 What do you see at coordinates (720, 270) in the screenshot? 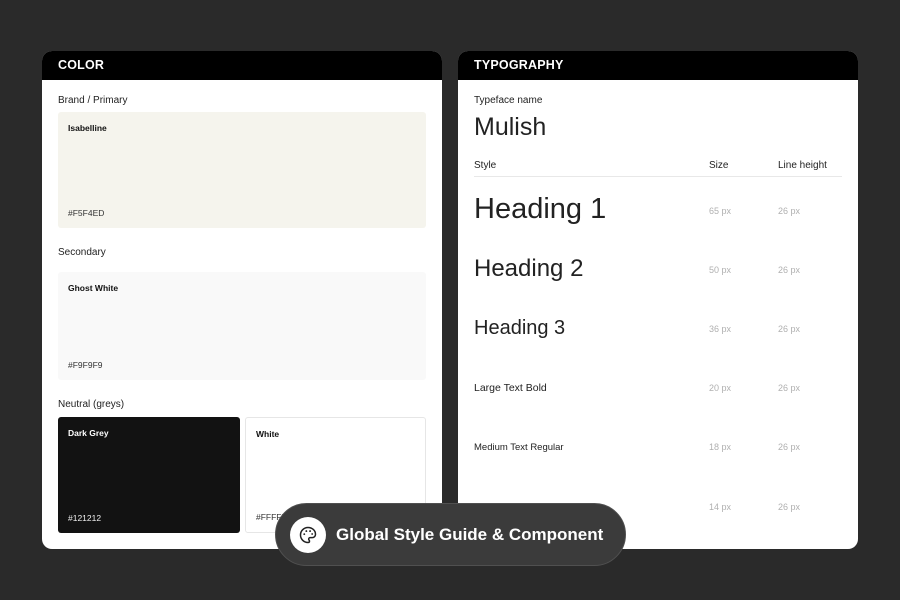
I see `type-size: 50 px` at bounding box center [720, 270].